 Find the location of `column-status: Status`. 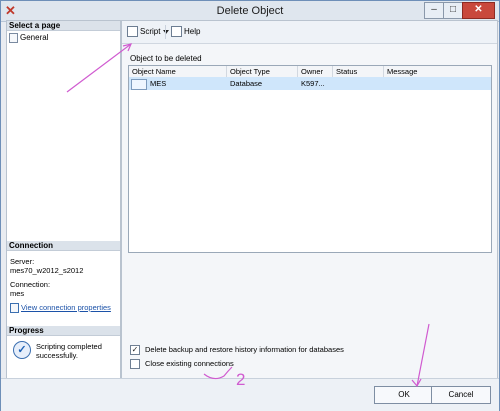

column-status: Status is located at coordinates (358, 71).